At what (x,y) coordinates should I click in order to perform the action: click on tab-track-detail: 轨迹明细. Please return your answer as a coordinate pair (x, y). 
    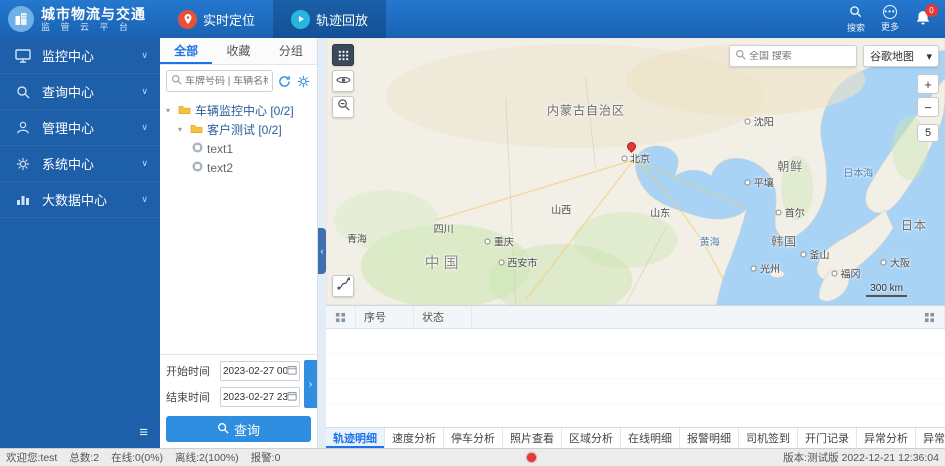
    Looking at the image, I should click on (355, 438).